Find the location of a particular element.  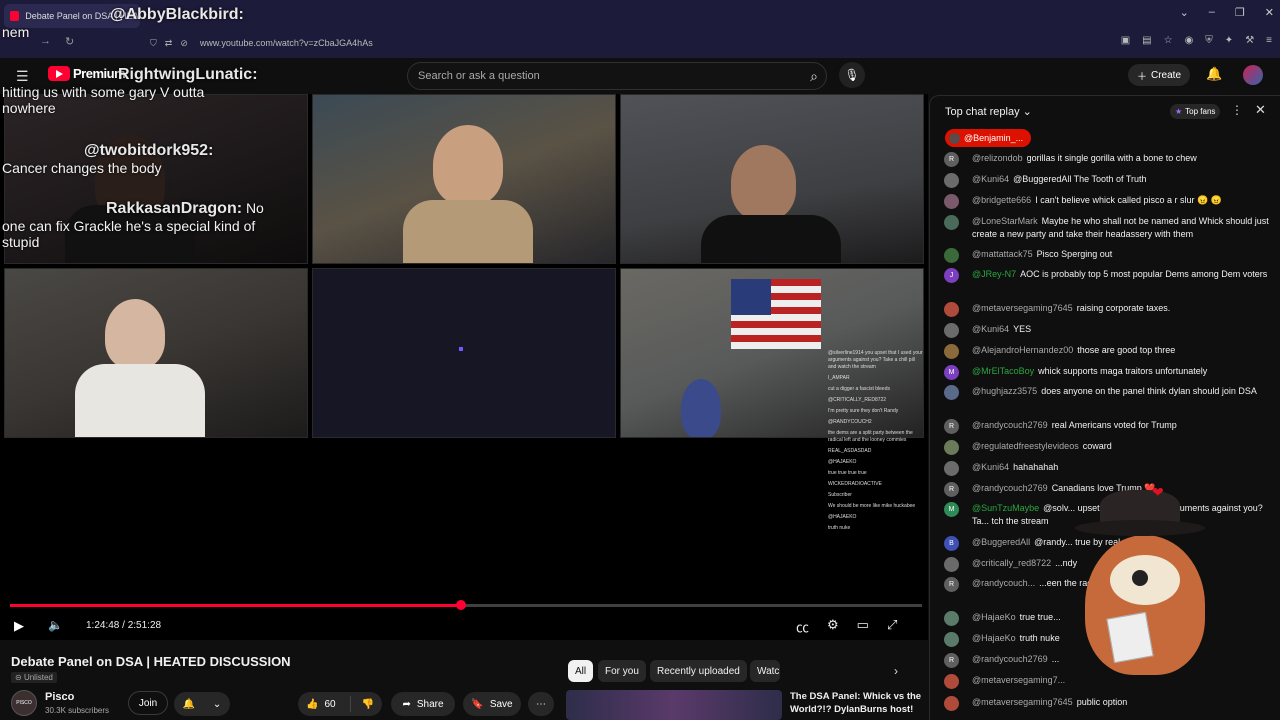

theater-mode-icon: ▭ is located at coordinates (863, 626).